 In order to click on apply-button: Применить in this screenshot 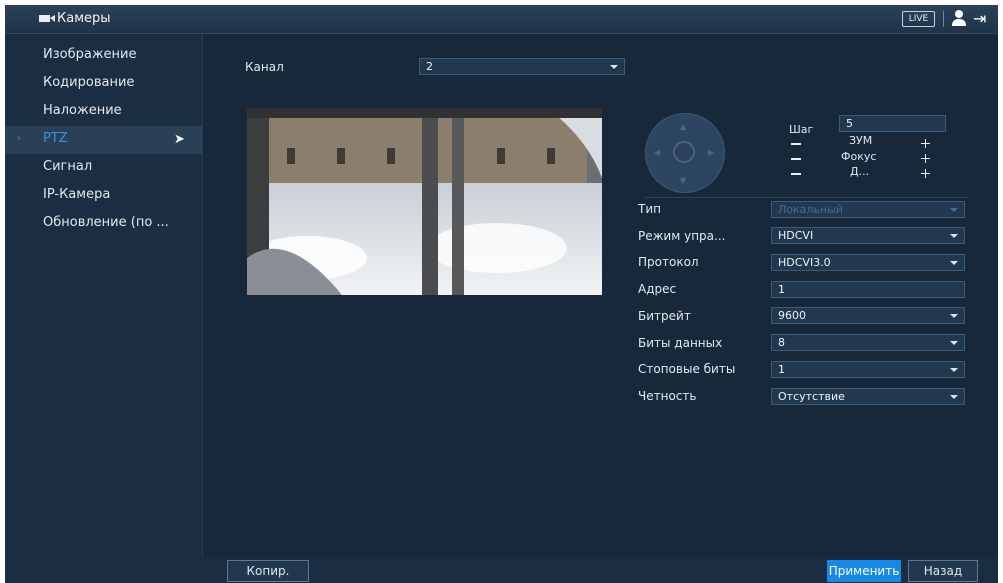, I will do `click(864, 571)`.